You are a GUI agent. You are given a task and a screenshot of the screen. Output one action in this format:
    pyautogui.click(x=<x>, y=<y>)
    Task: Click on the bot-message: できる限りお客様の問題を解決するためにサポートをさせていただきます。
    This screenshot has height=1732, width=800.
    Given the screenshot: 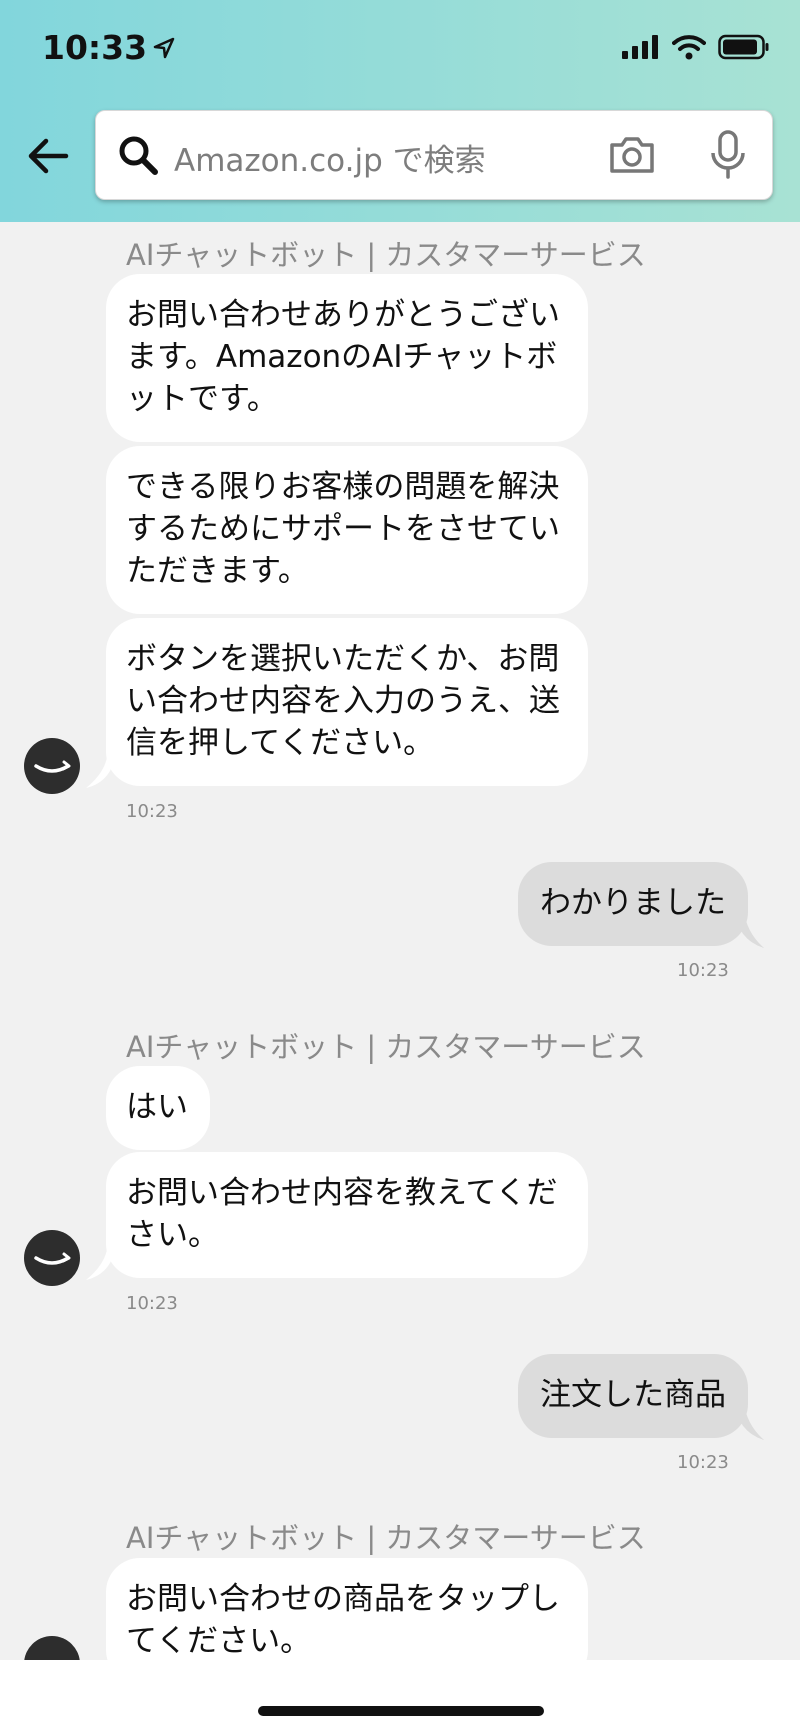 What is the action you would take?
    pyautogui.click(x=347, y=530)
    